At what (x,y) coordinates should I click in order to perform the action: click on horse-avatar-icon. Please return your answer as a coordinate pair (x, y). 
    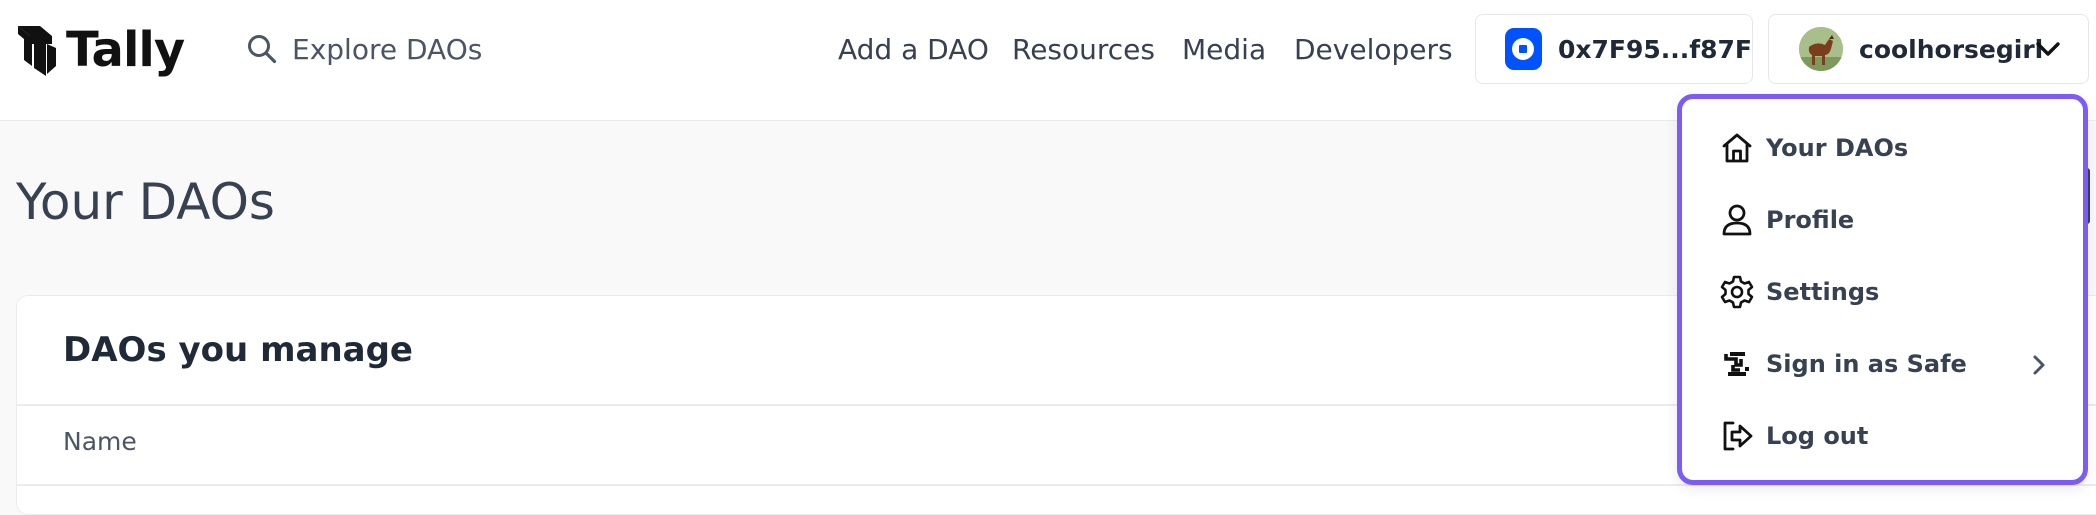
    Looking at the image, I should click on (1821, 49).